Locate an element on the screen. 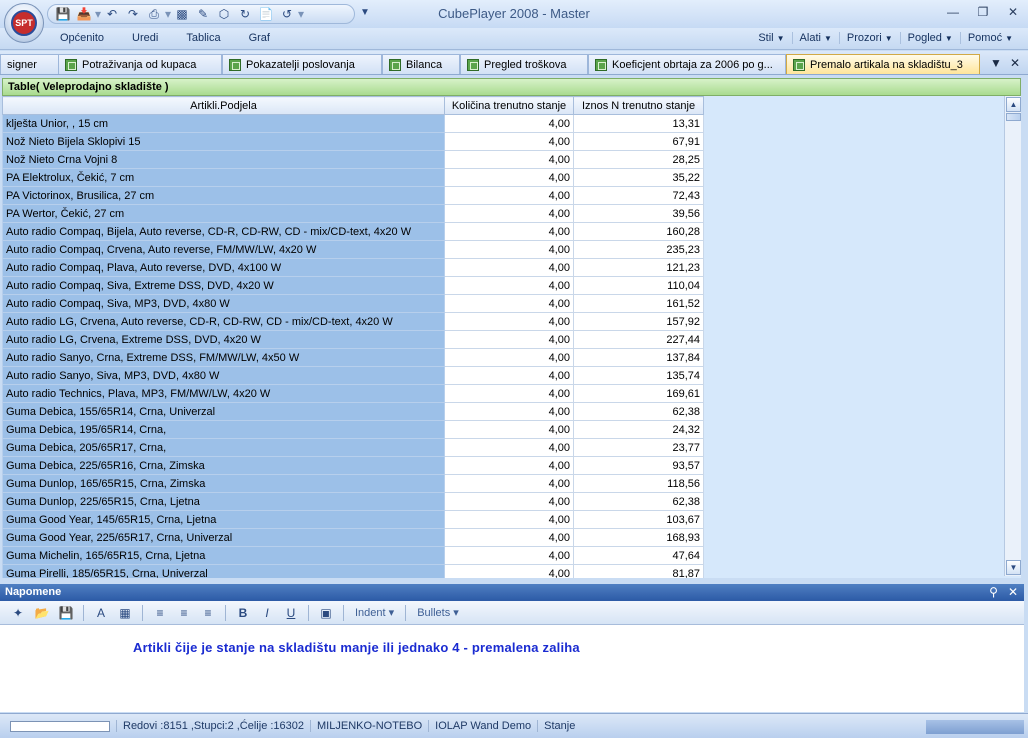 This screenshot has width=1028, height=738. align-left-icon: ≡ is located at coordinates (160, 613).